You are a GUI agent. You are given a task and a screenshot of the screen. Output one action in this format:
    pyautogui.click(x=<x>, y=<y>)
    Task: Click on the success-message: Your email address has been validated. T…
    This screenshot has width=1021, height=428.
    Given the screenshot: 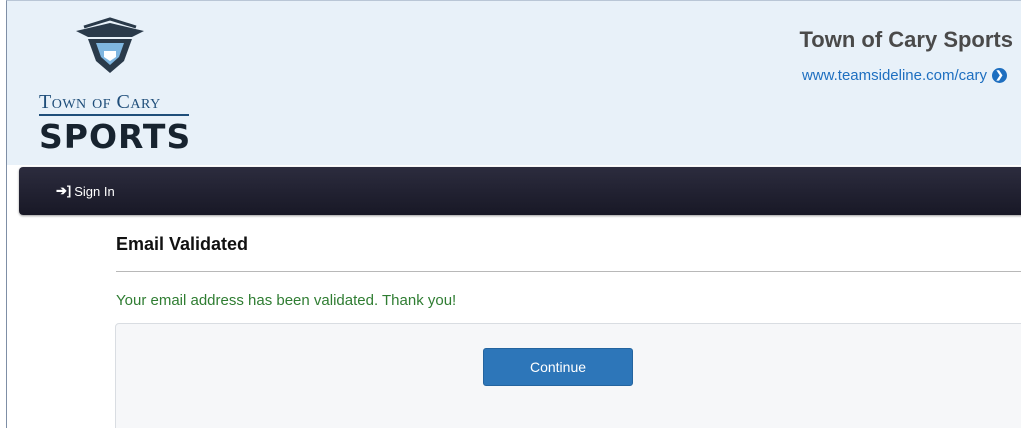 What is the action you would take?
    pyautogui.click(x=286, y=300)
    